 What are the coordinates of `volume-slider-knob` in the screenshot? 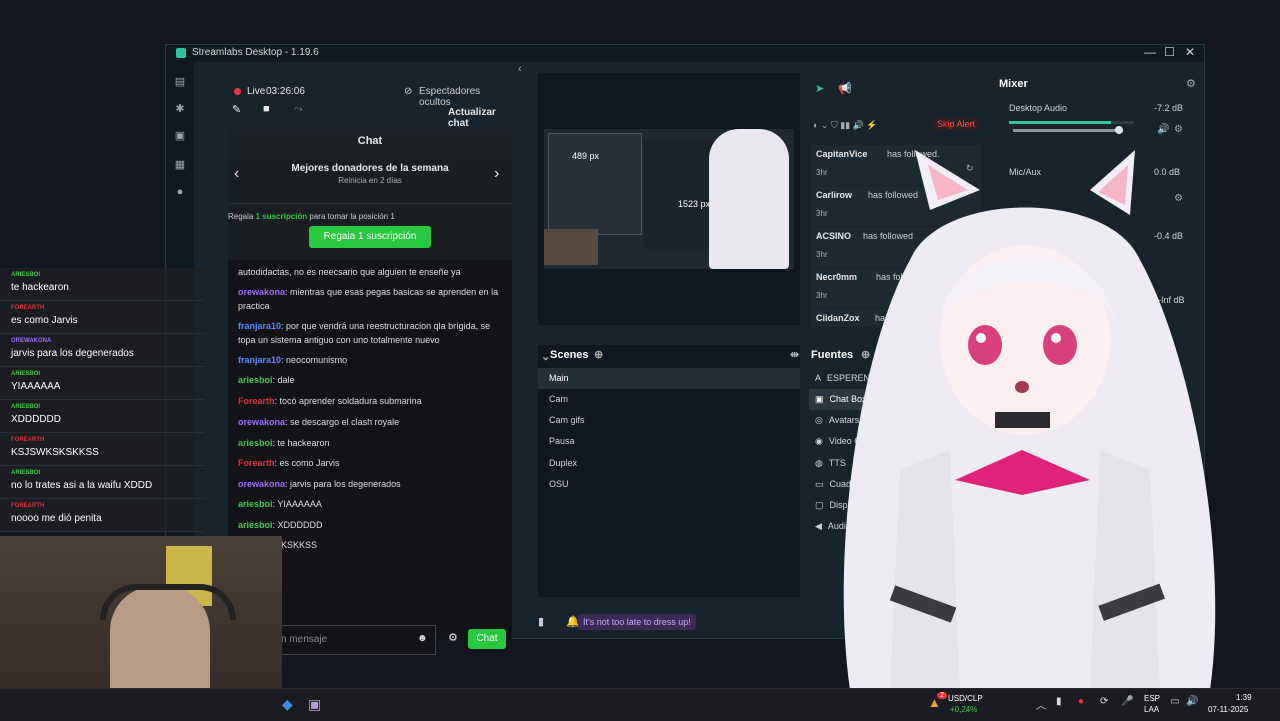 It's located at (1119, 130).